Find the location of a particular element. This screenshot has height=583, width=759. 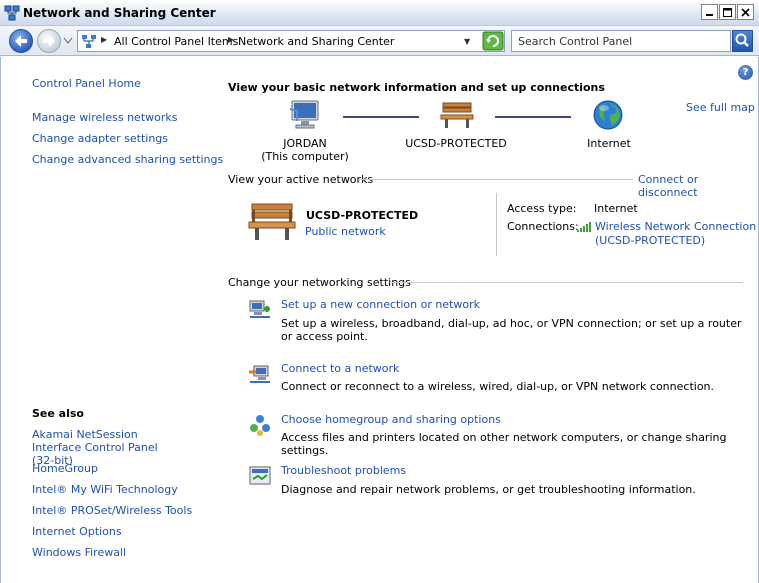

computer-subtitle: (This computer) is located at coordinates (305, 156).